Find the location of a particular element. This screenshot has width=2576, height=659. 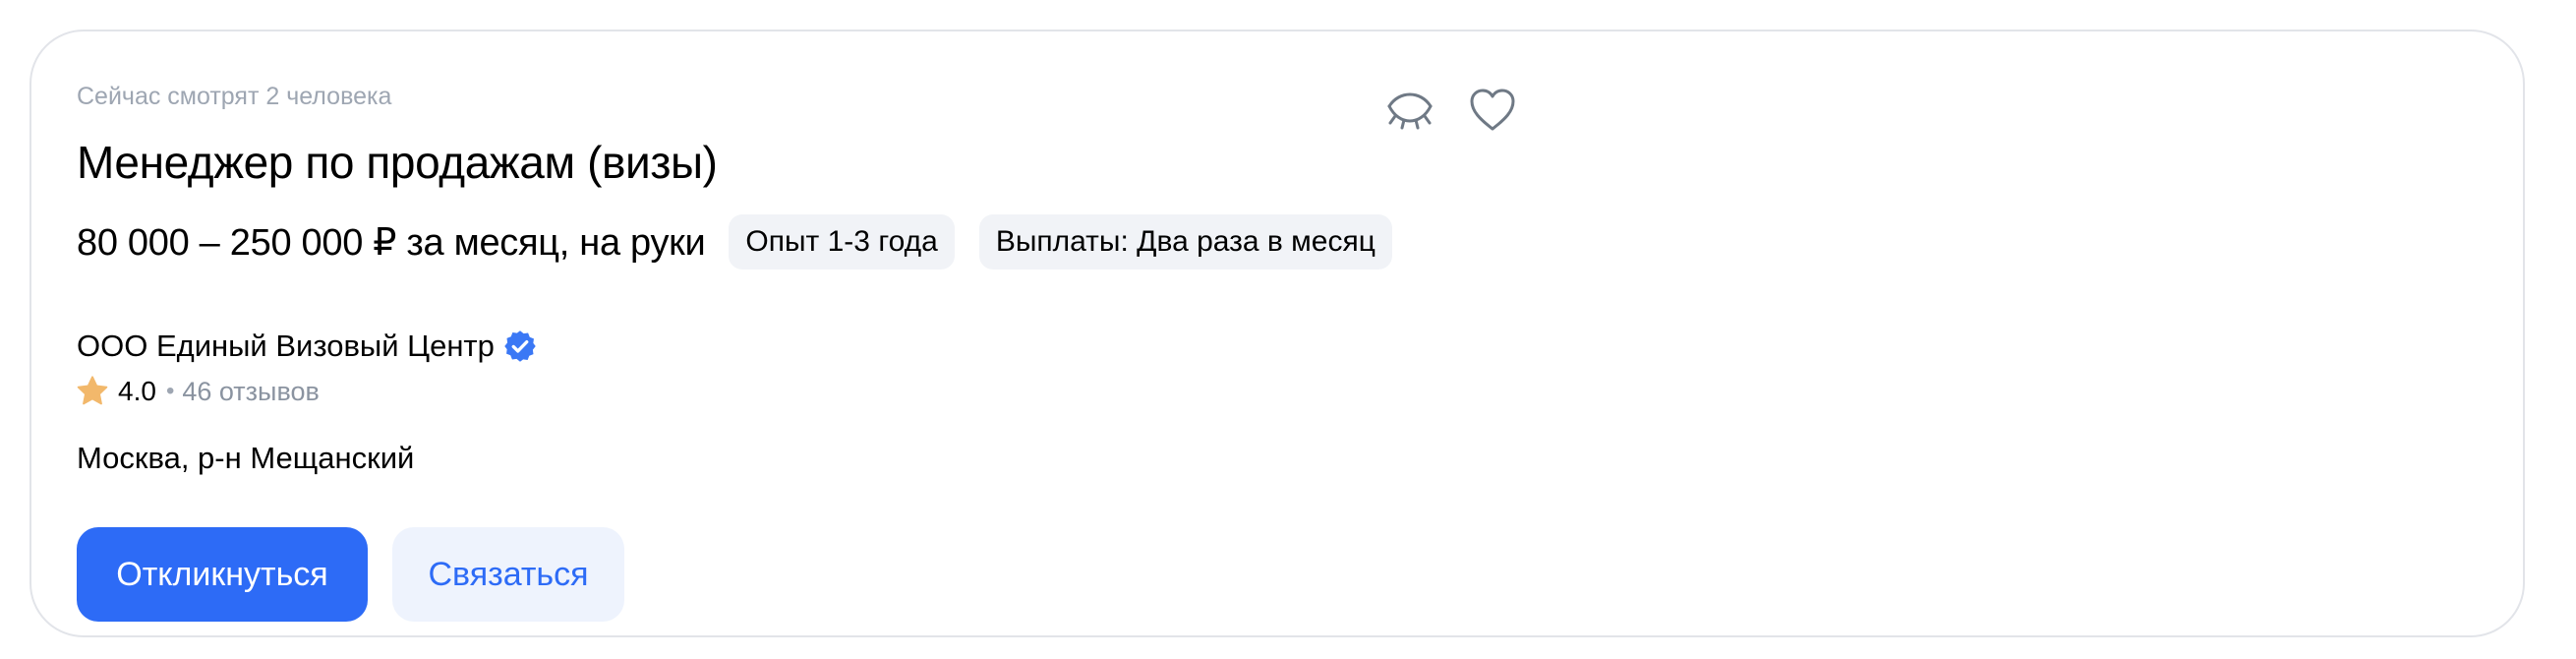

eye-closed-icon is located at coordinates (1409, 116).